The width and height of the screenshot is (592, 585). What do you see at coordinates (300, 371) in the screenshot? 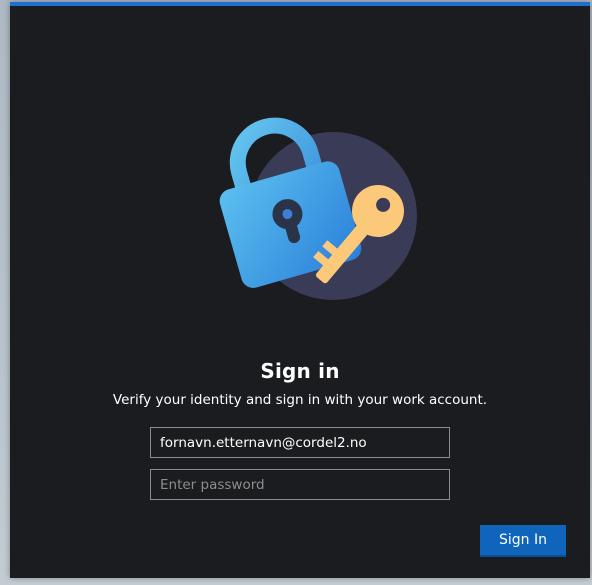
I see `page-title: Sign in` at bounding box center [300, 371].